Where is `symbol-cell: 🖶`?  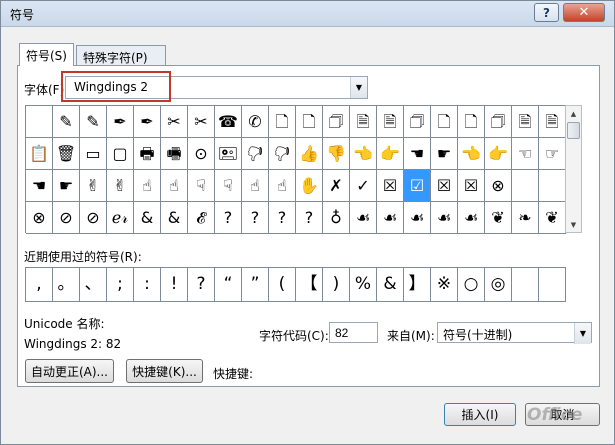 symbol-cell: 🖶 is located at coordinates (147, 154).